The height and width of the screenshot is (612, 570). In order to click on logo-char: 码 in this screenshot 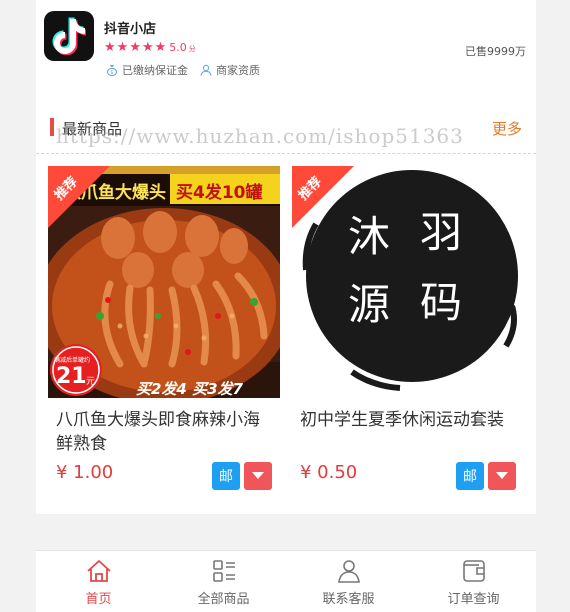, I will do `click(441, 302)`.